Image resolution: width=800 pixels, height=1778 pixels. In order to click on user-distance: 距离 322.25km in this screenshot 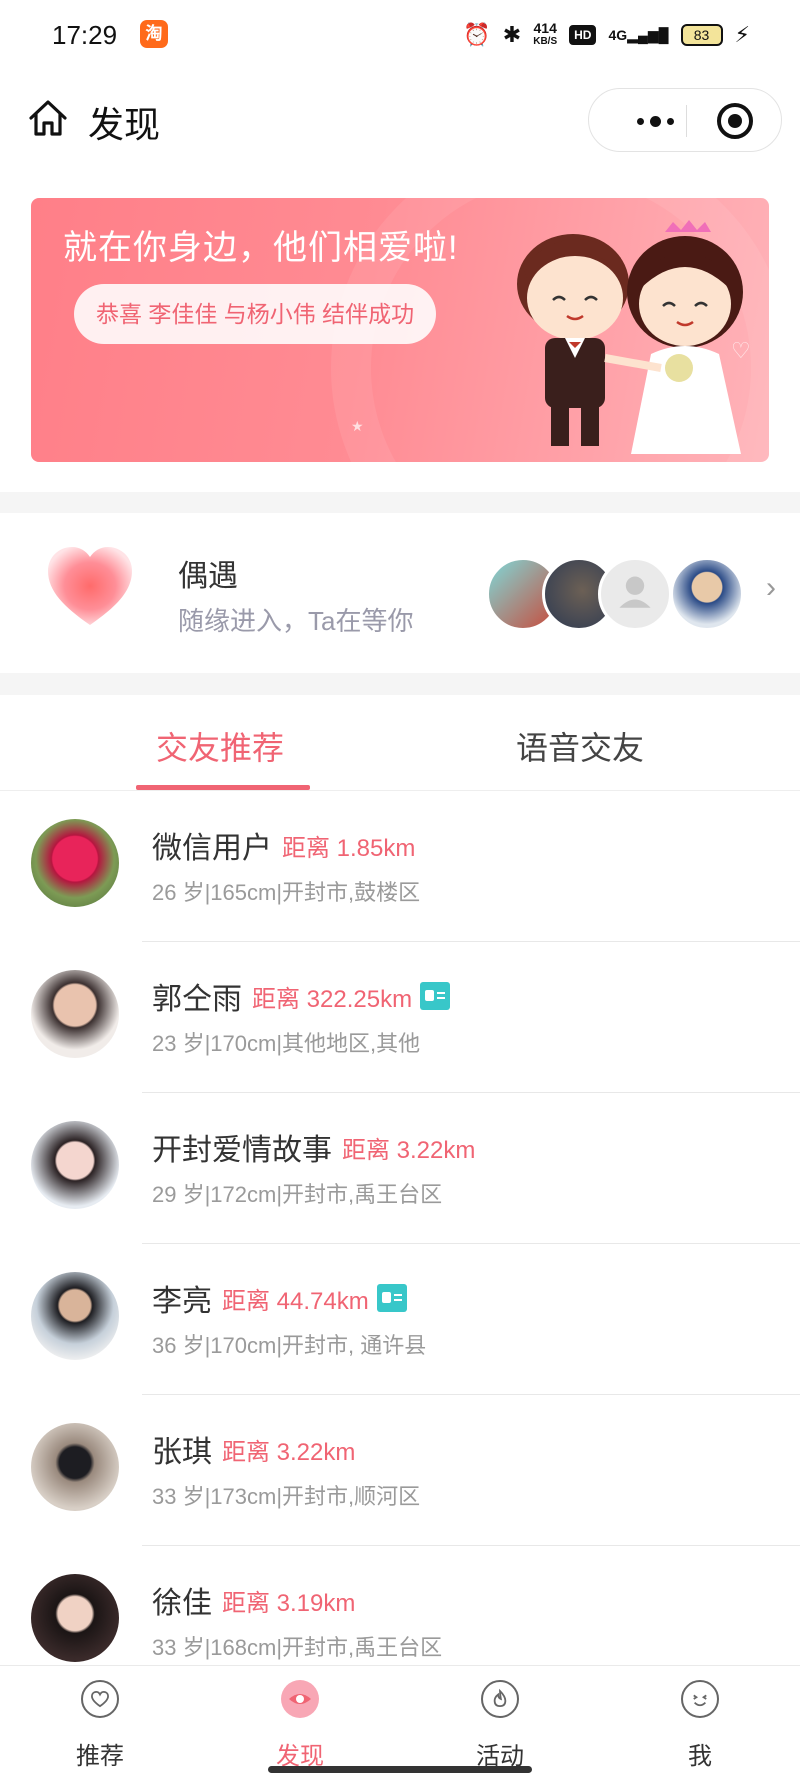, I will do `click(332, 999)`.